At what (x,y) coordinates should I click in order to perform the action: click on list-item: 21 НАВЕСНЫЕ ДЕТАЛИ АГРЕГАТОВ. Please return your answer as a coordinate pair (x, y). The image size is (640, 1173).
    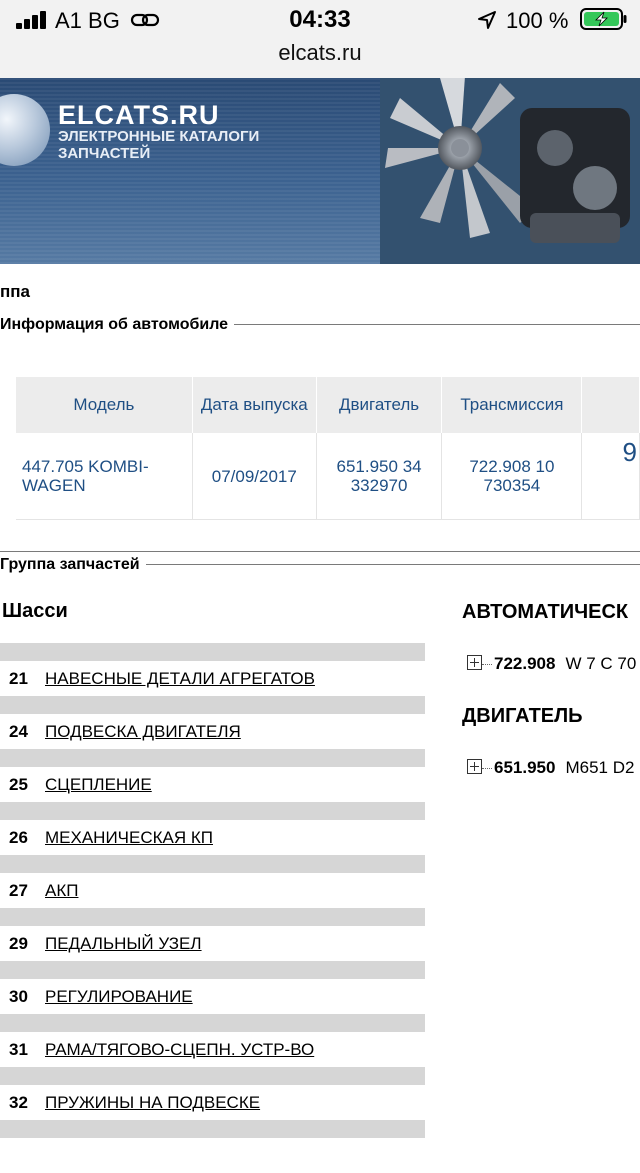
    Looking at the image, I should click on (212, 669).